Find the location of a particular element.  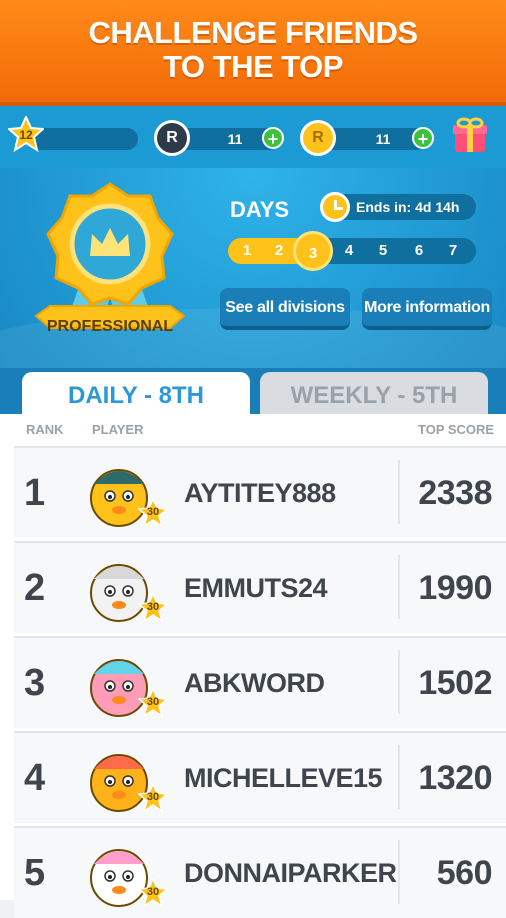

day-3: 3 is located at coordinates (313, 251).